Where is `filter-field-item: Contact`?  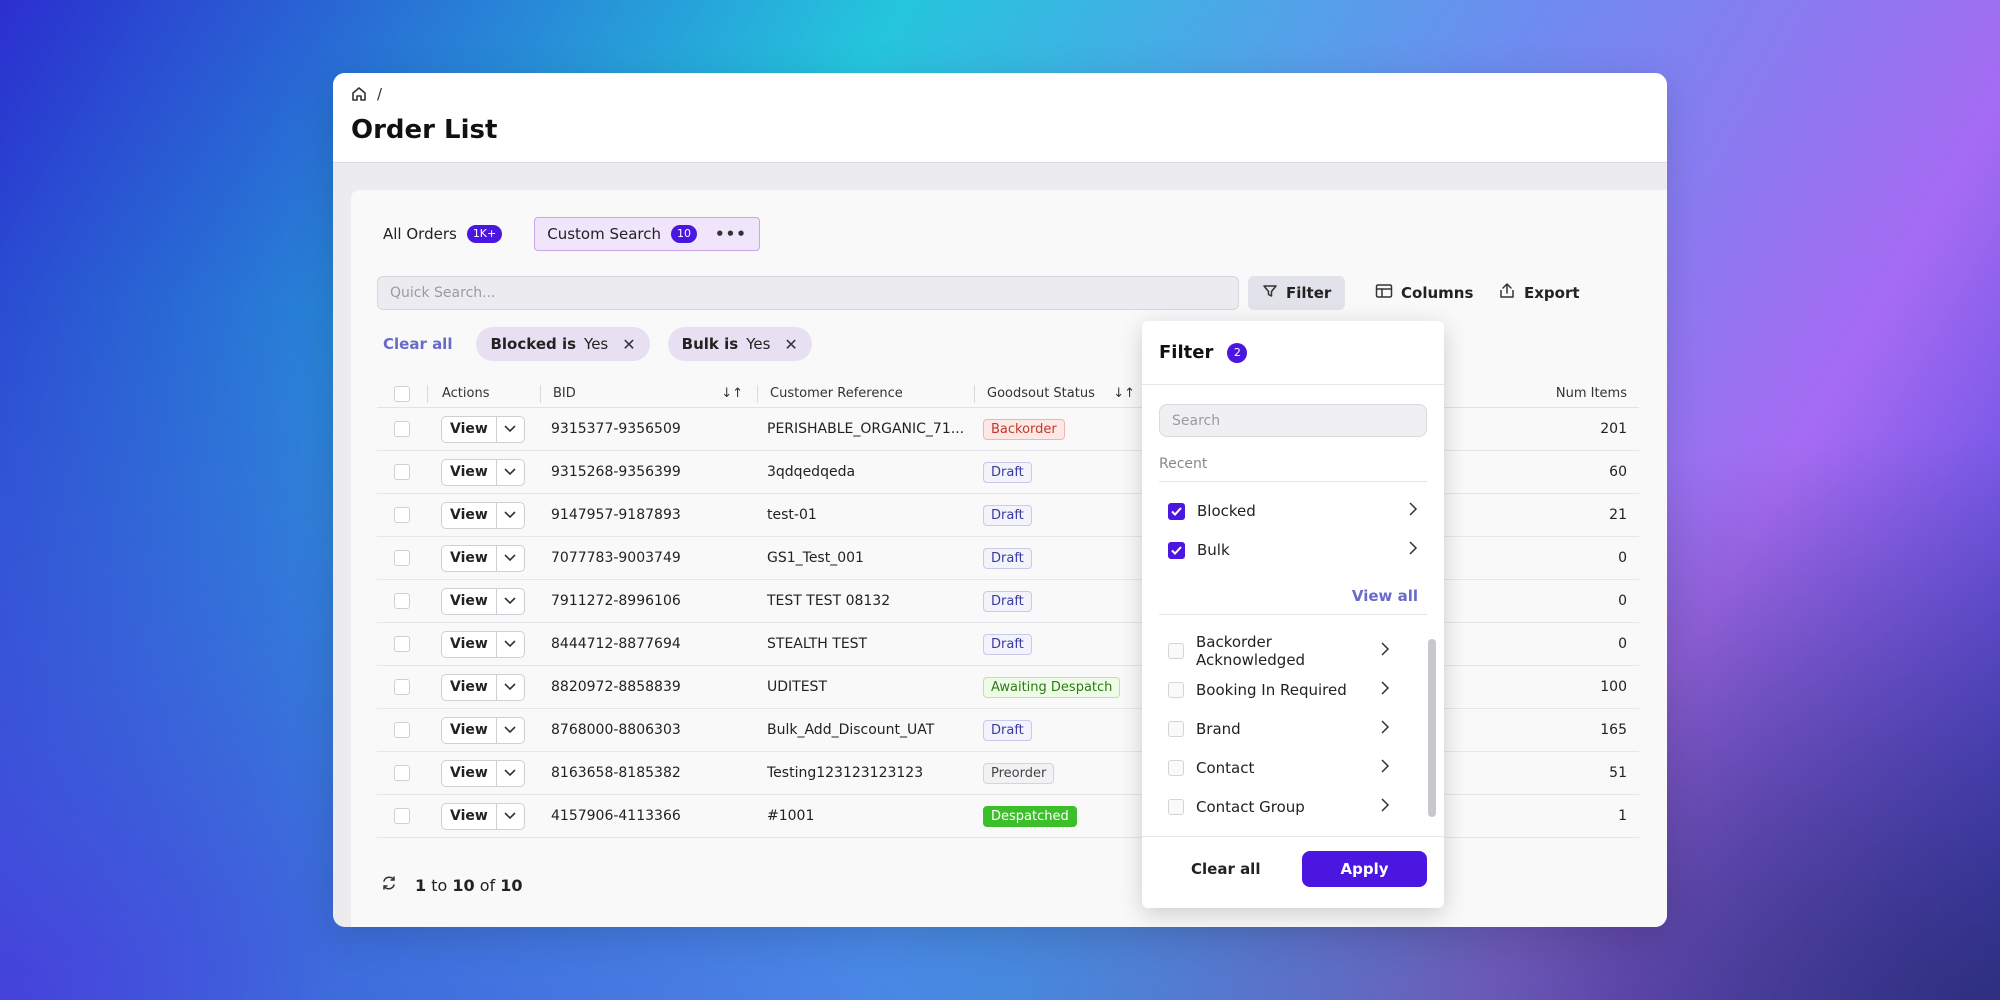 filter-field-item: Contact is located at coordinates (1279, 768).